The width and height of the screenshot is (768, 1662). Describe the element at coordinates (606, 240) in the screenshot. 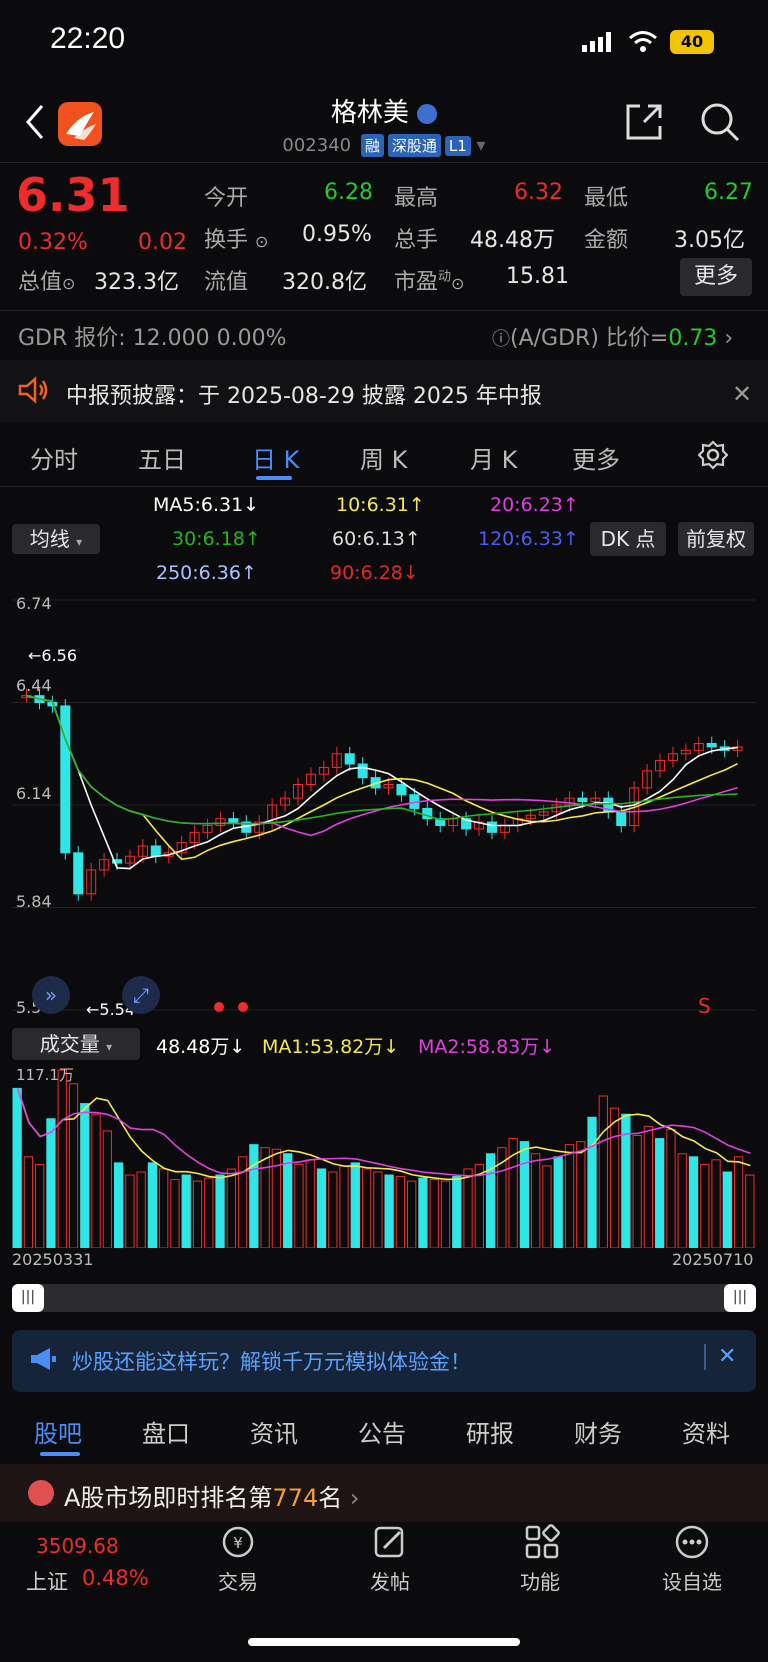

I see `amount-label: 金额` at that location.